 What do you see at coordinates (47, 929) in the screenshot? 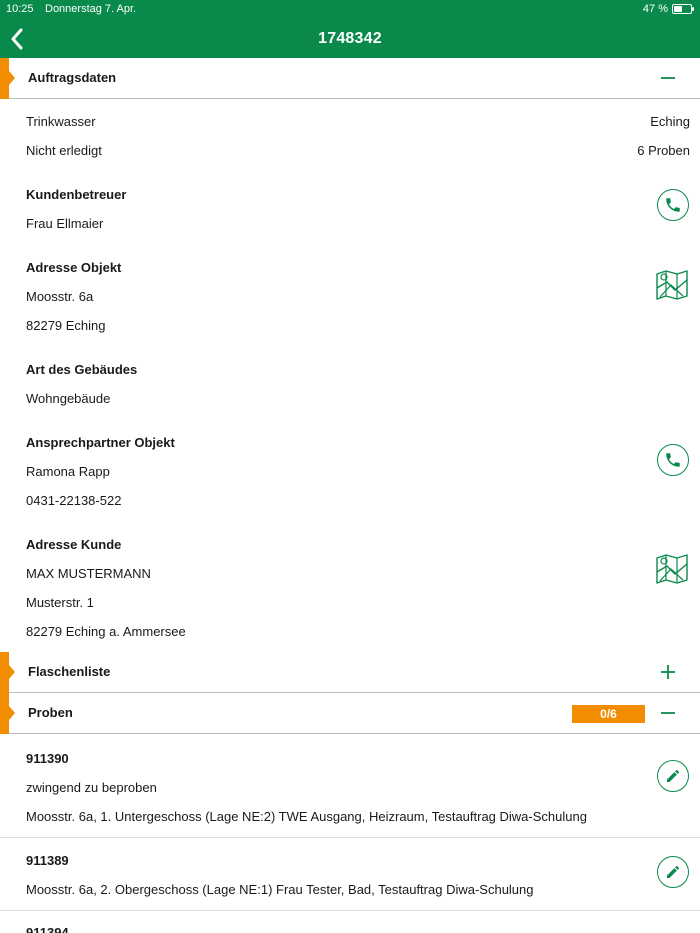
I see `probe-id: 911394` at bounding box center [47, 929].